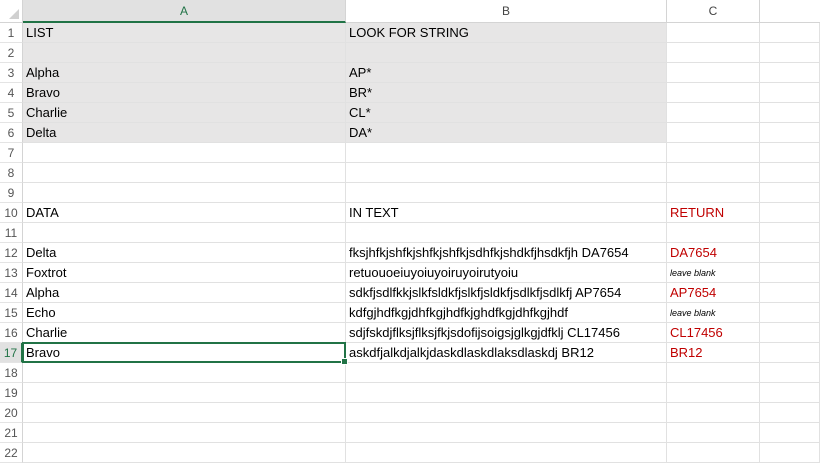  Describe the element at coordinates (790, 153) in the screenshot. I see `cell-d7` at that location.